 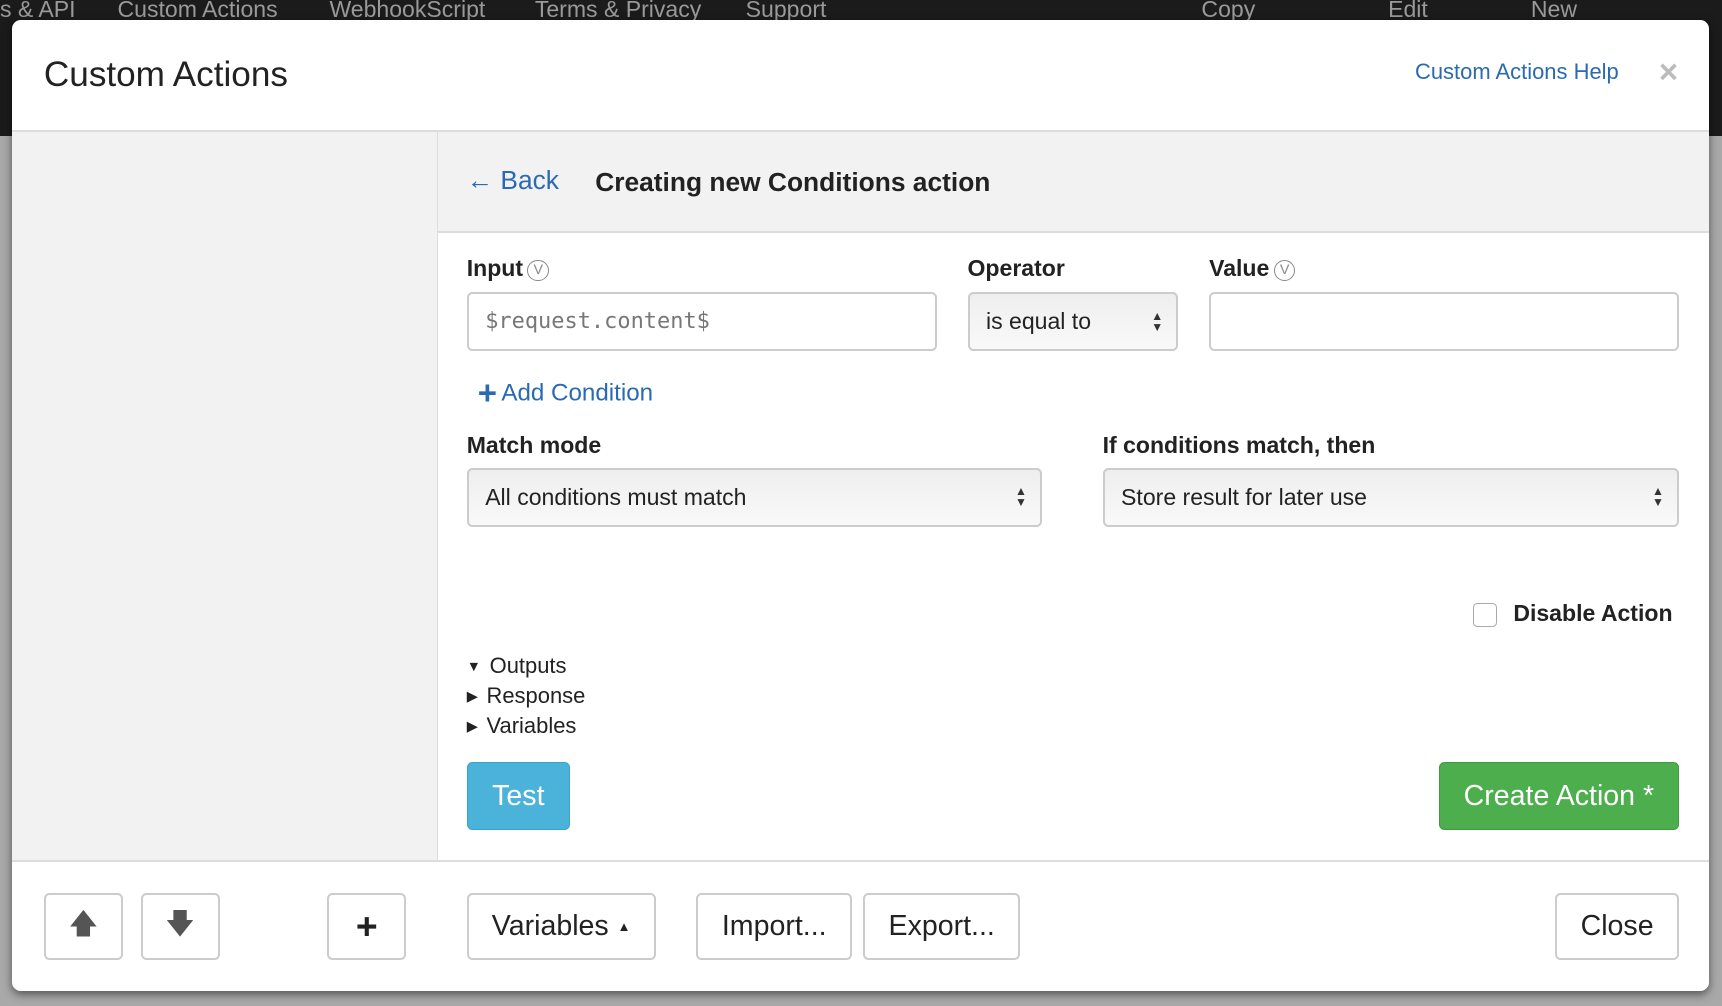 I want to click on arrow-up-icon: 🡅, so click(x=83, y=923).